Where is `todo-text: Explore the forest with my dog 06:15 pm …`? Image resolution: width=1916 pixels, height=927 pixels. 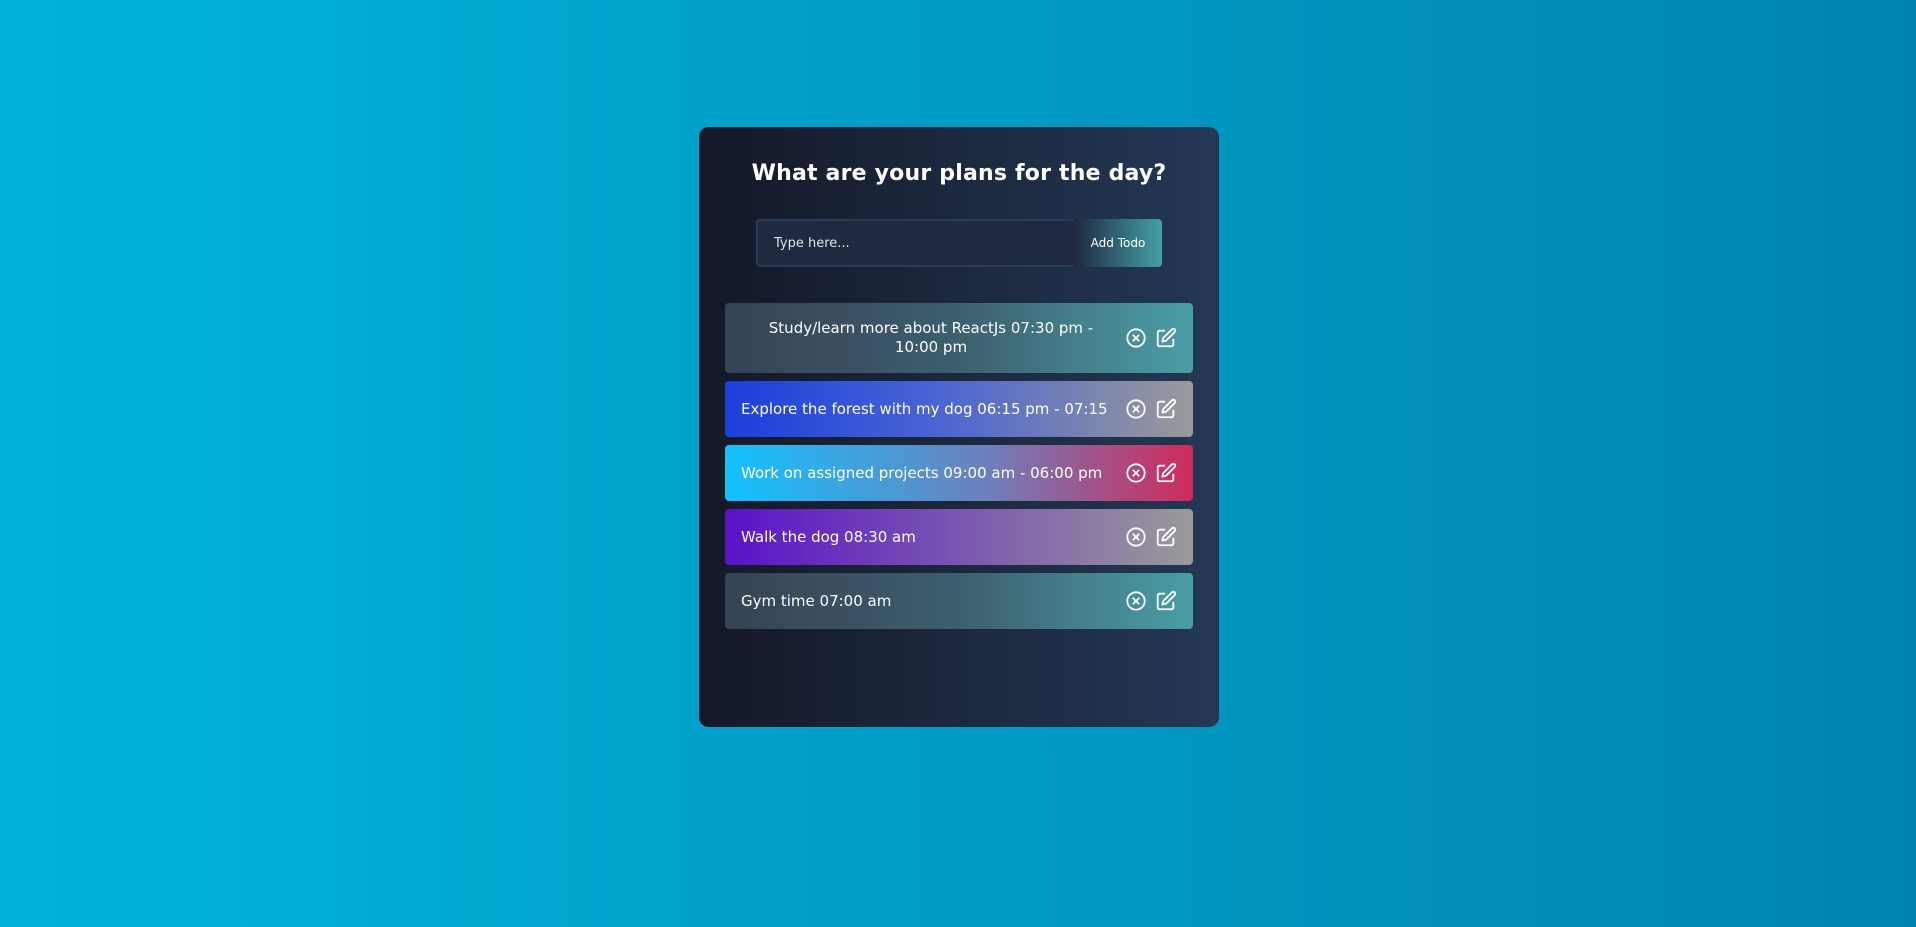 todo-text: Explore the forest with my dog 06:15 pm … is located at coordinates (928, 409).